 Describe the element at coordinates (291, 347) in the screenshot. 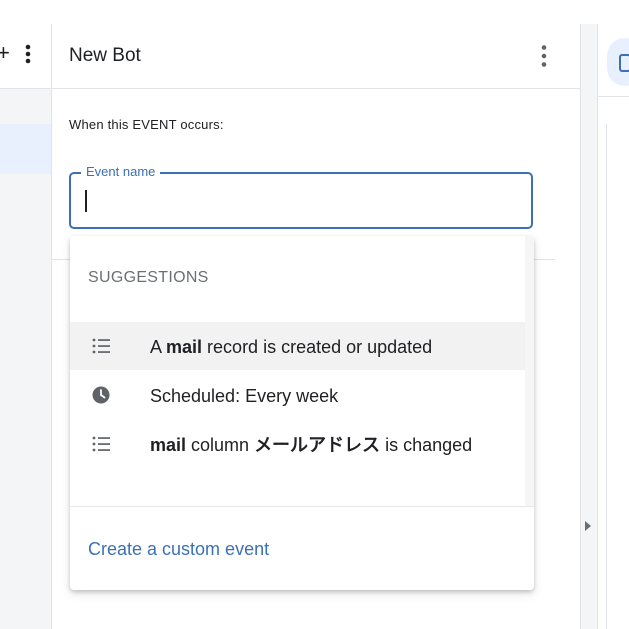

I see `suggestion-text: A mail record is created or updated` at that location.